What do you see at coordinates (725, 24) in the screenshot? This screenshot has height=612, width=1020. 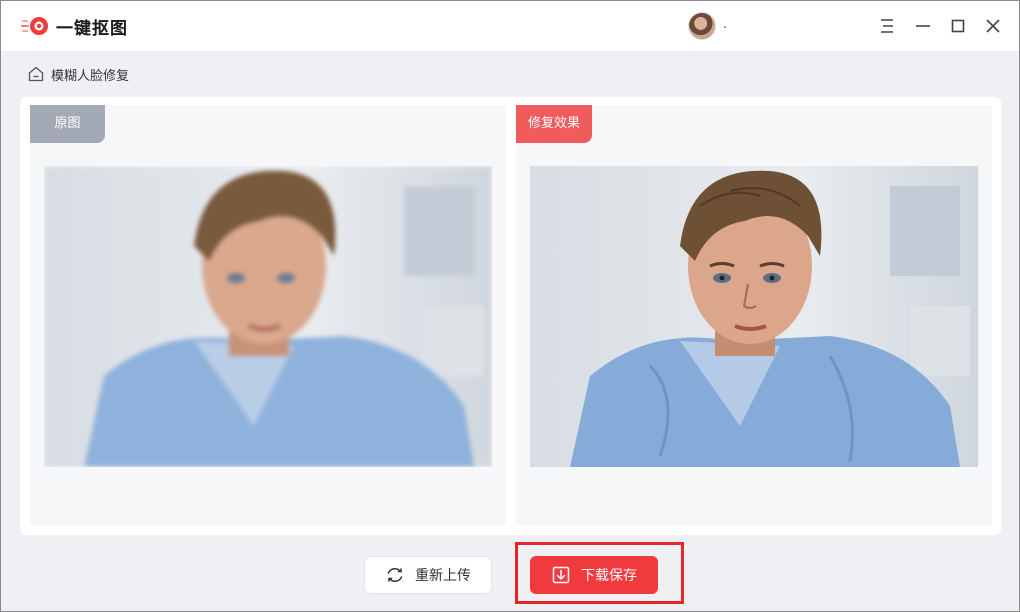 I see `user-name: .` at bounding box center [725, 24].